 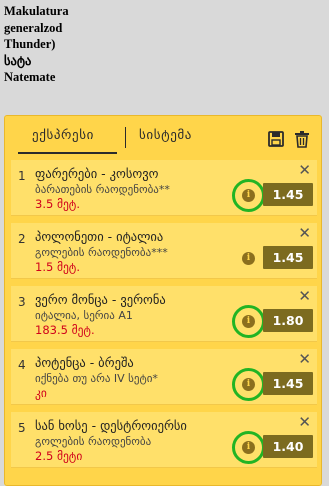 What do you see at coordinates (84, 315) in the screenshot?
I see `market-name: იტალია, სერია A1` at bounding box center [84, 315].